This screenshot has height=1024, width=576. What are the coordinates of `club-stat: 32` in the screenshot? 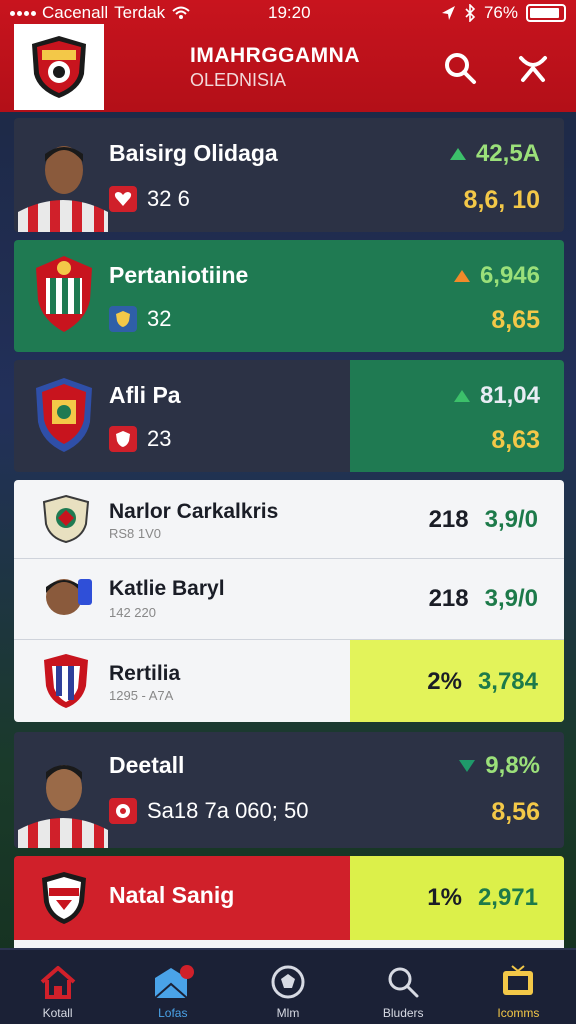 It's located at (159, 318).